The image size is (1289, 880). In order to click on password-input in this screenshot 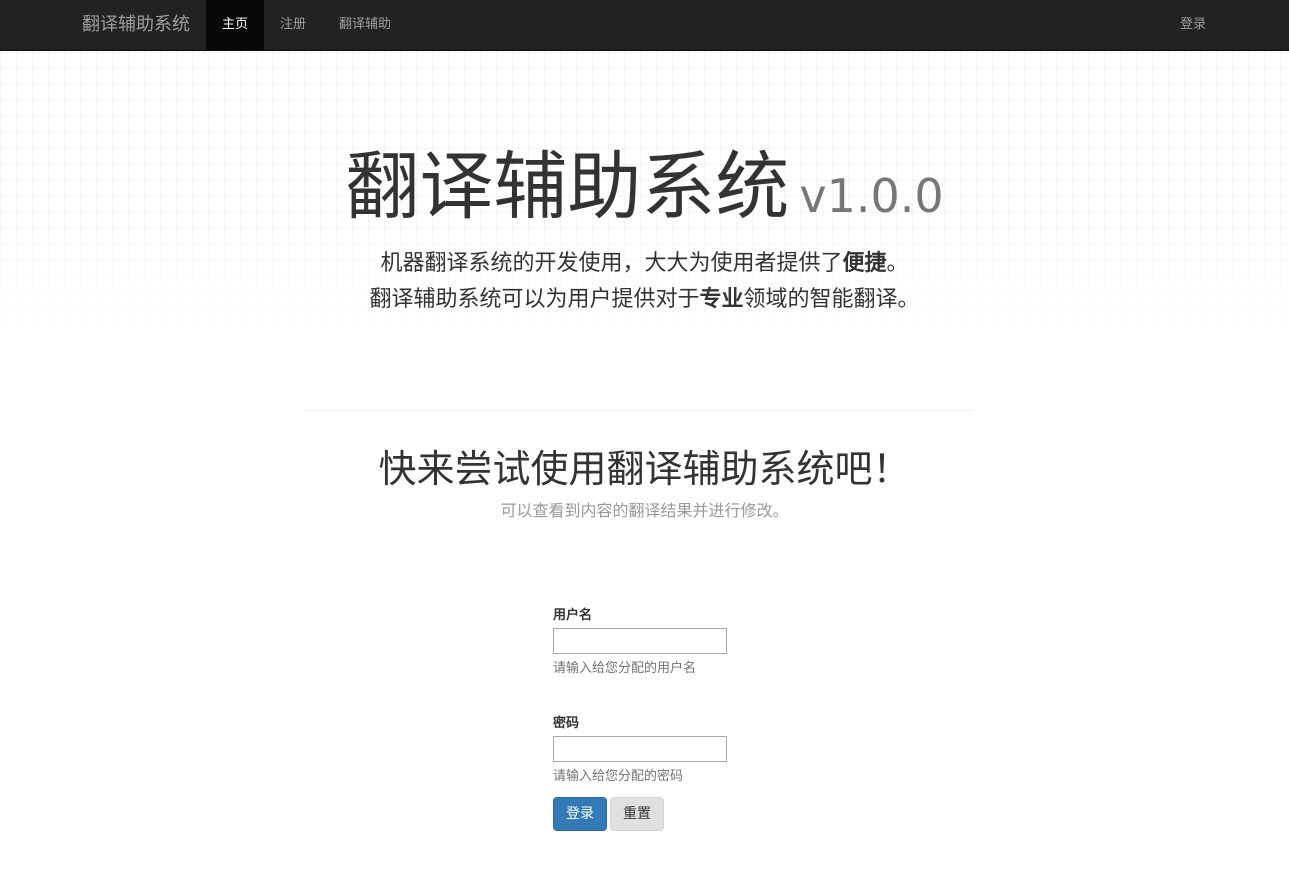, I will do `click(640, 749)`.